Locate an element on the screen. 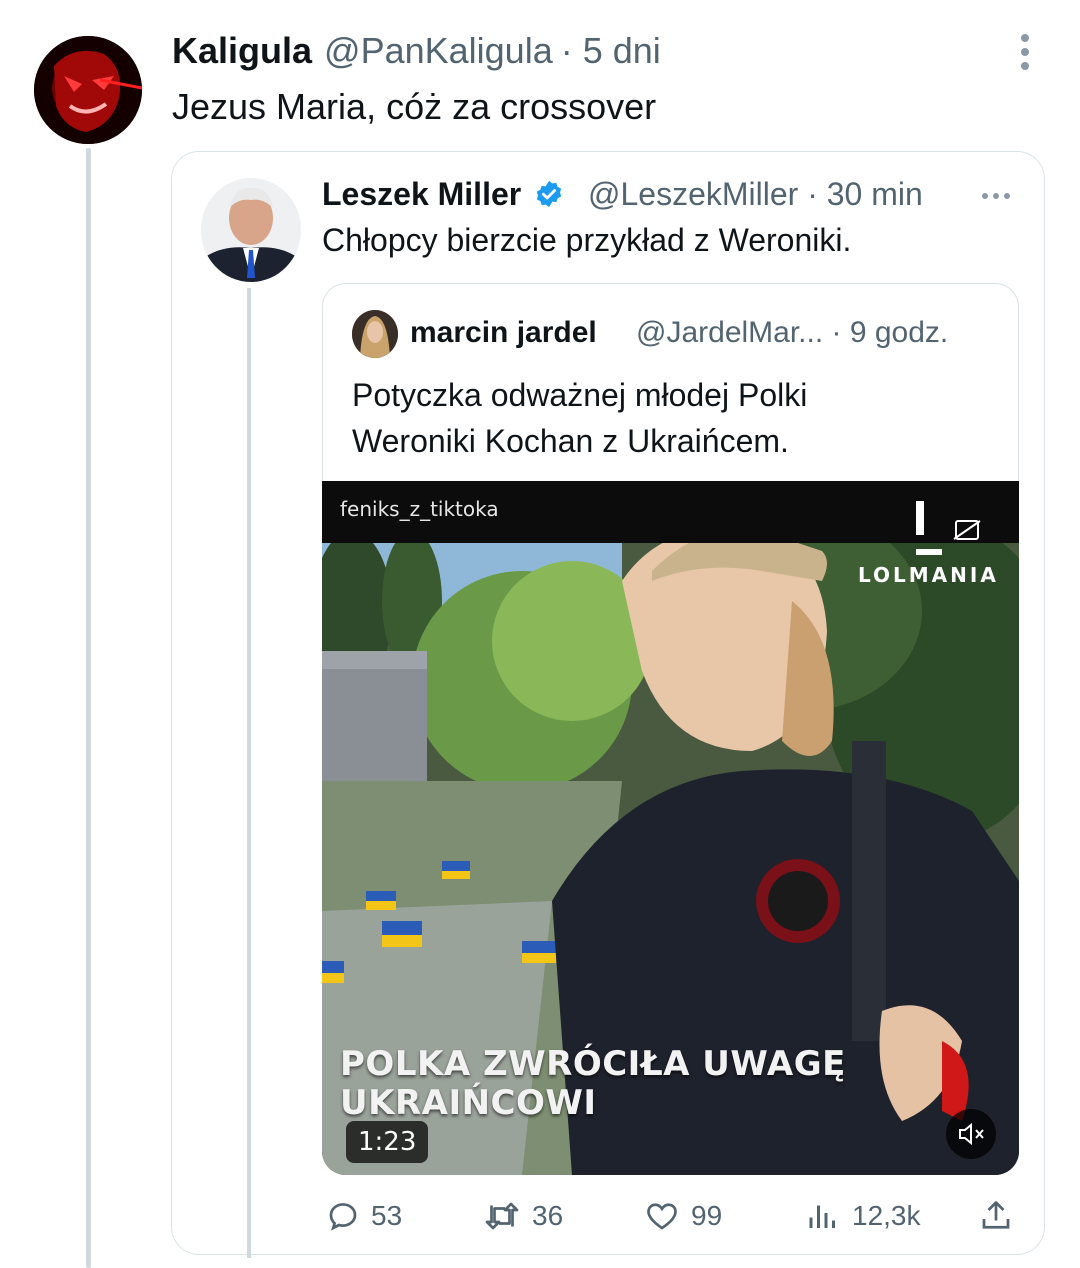  avatar is located at coordinates (88, 90).